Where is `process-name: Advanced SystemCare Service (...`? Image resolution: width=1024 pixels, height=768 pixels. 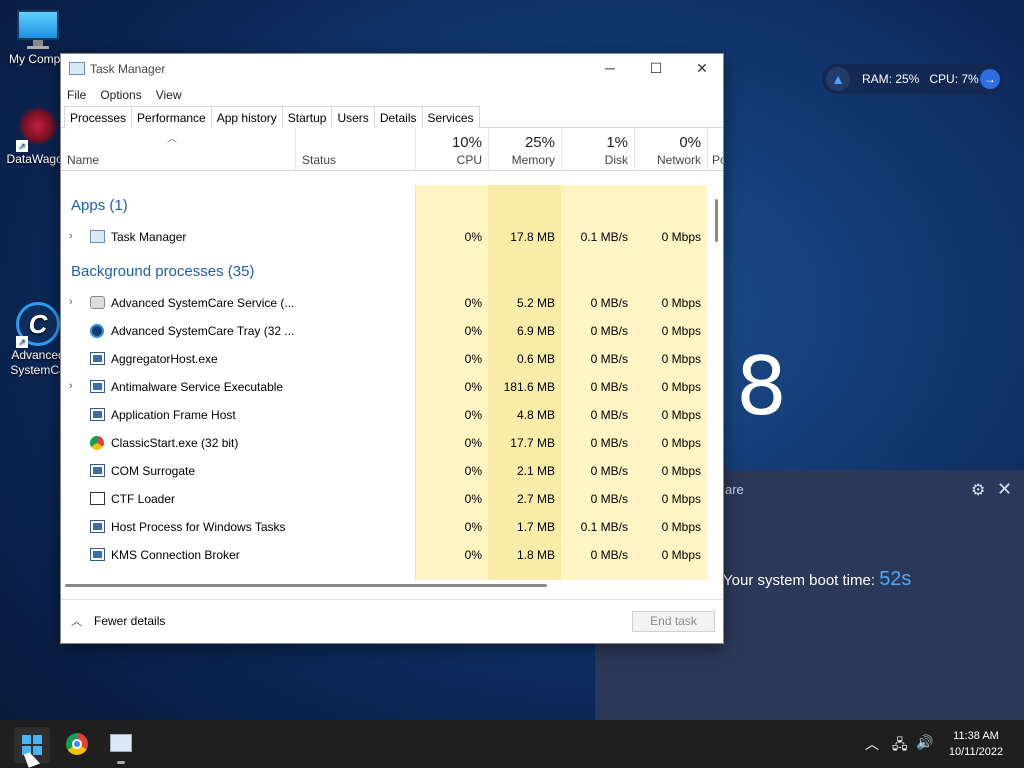
process-name: Advanced SystemCare Service (... is located at coordinates (203, 303).